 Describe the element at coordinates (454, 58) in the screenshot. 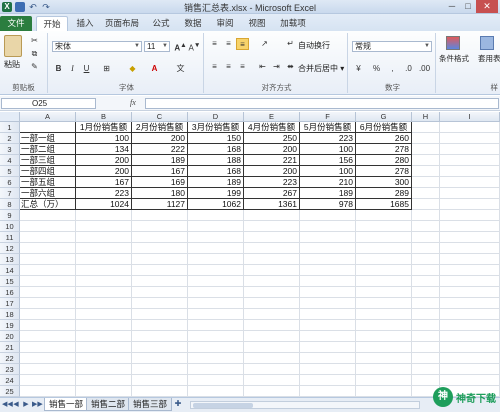

I see `conditional-format-button: 条件格式` at that location.